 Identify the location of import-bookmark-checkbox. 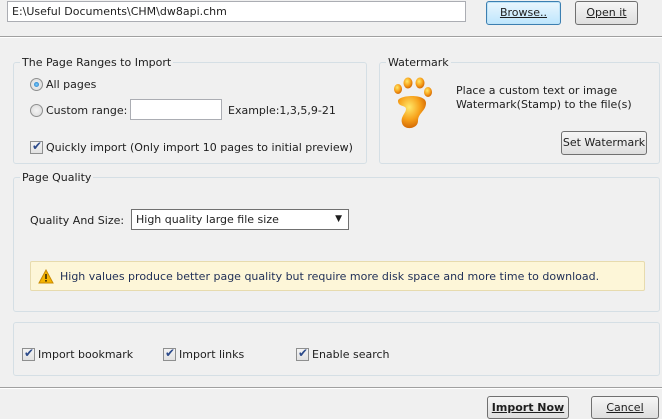
(28, 353).